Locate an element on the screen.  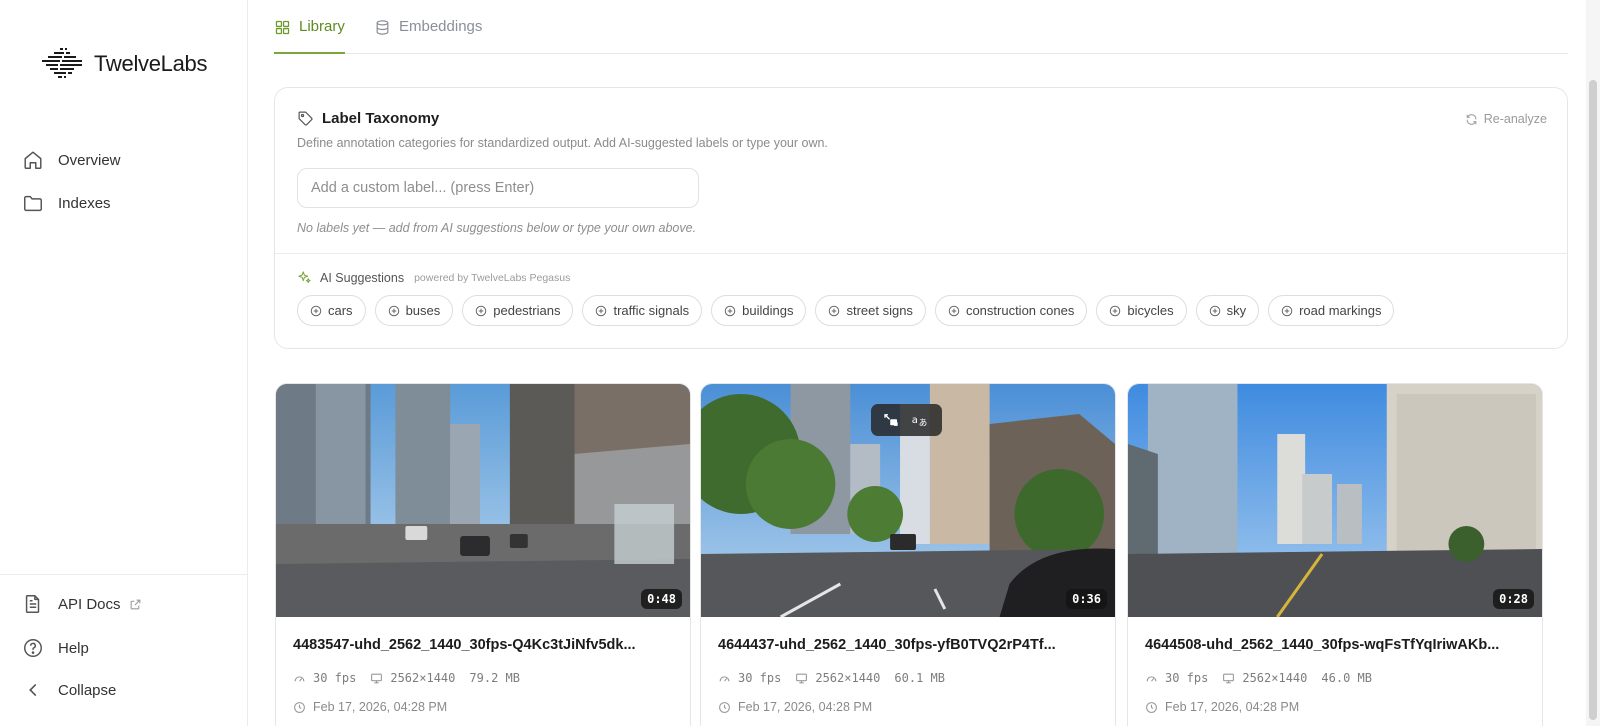
sidebar-item-label: Collapse is located at coordinates (87, 690).